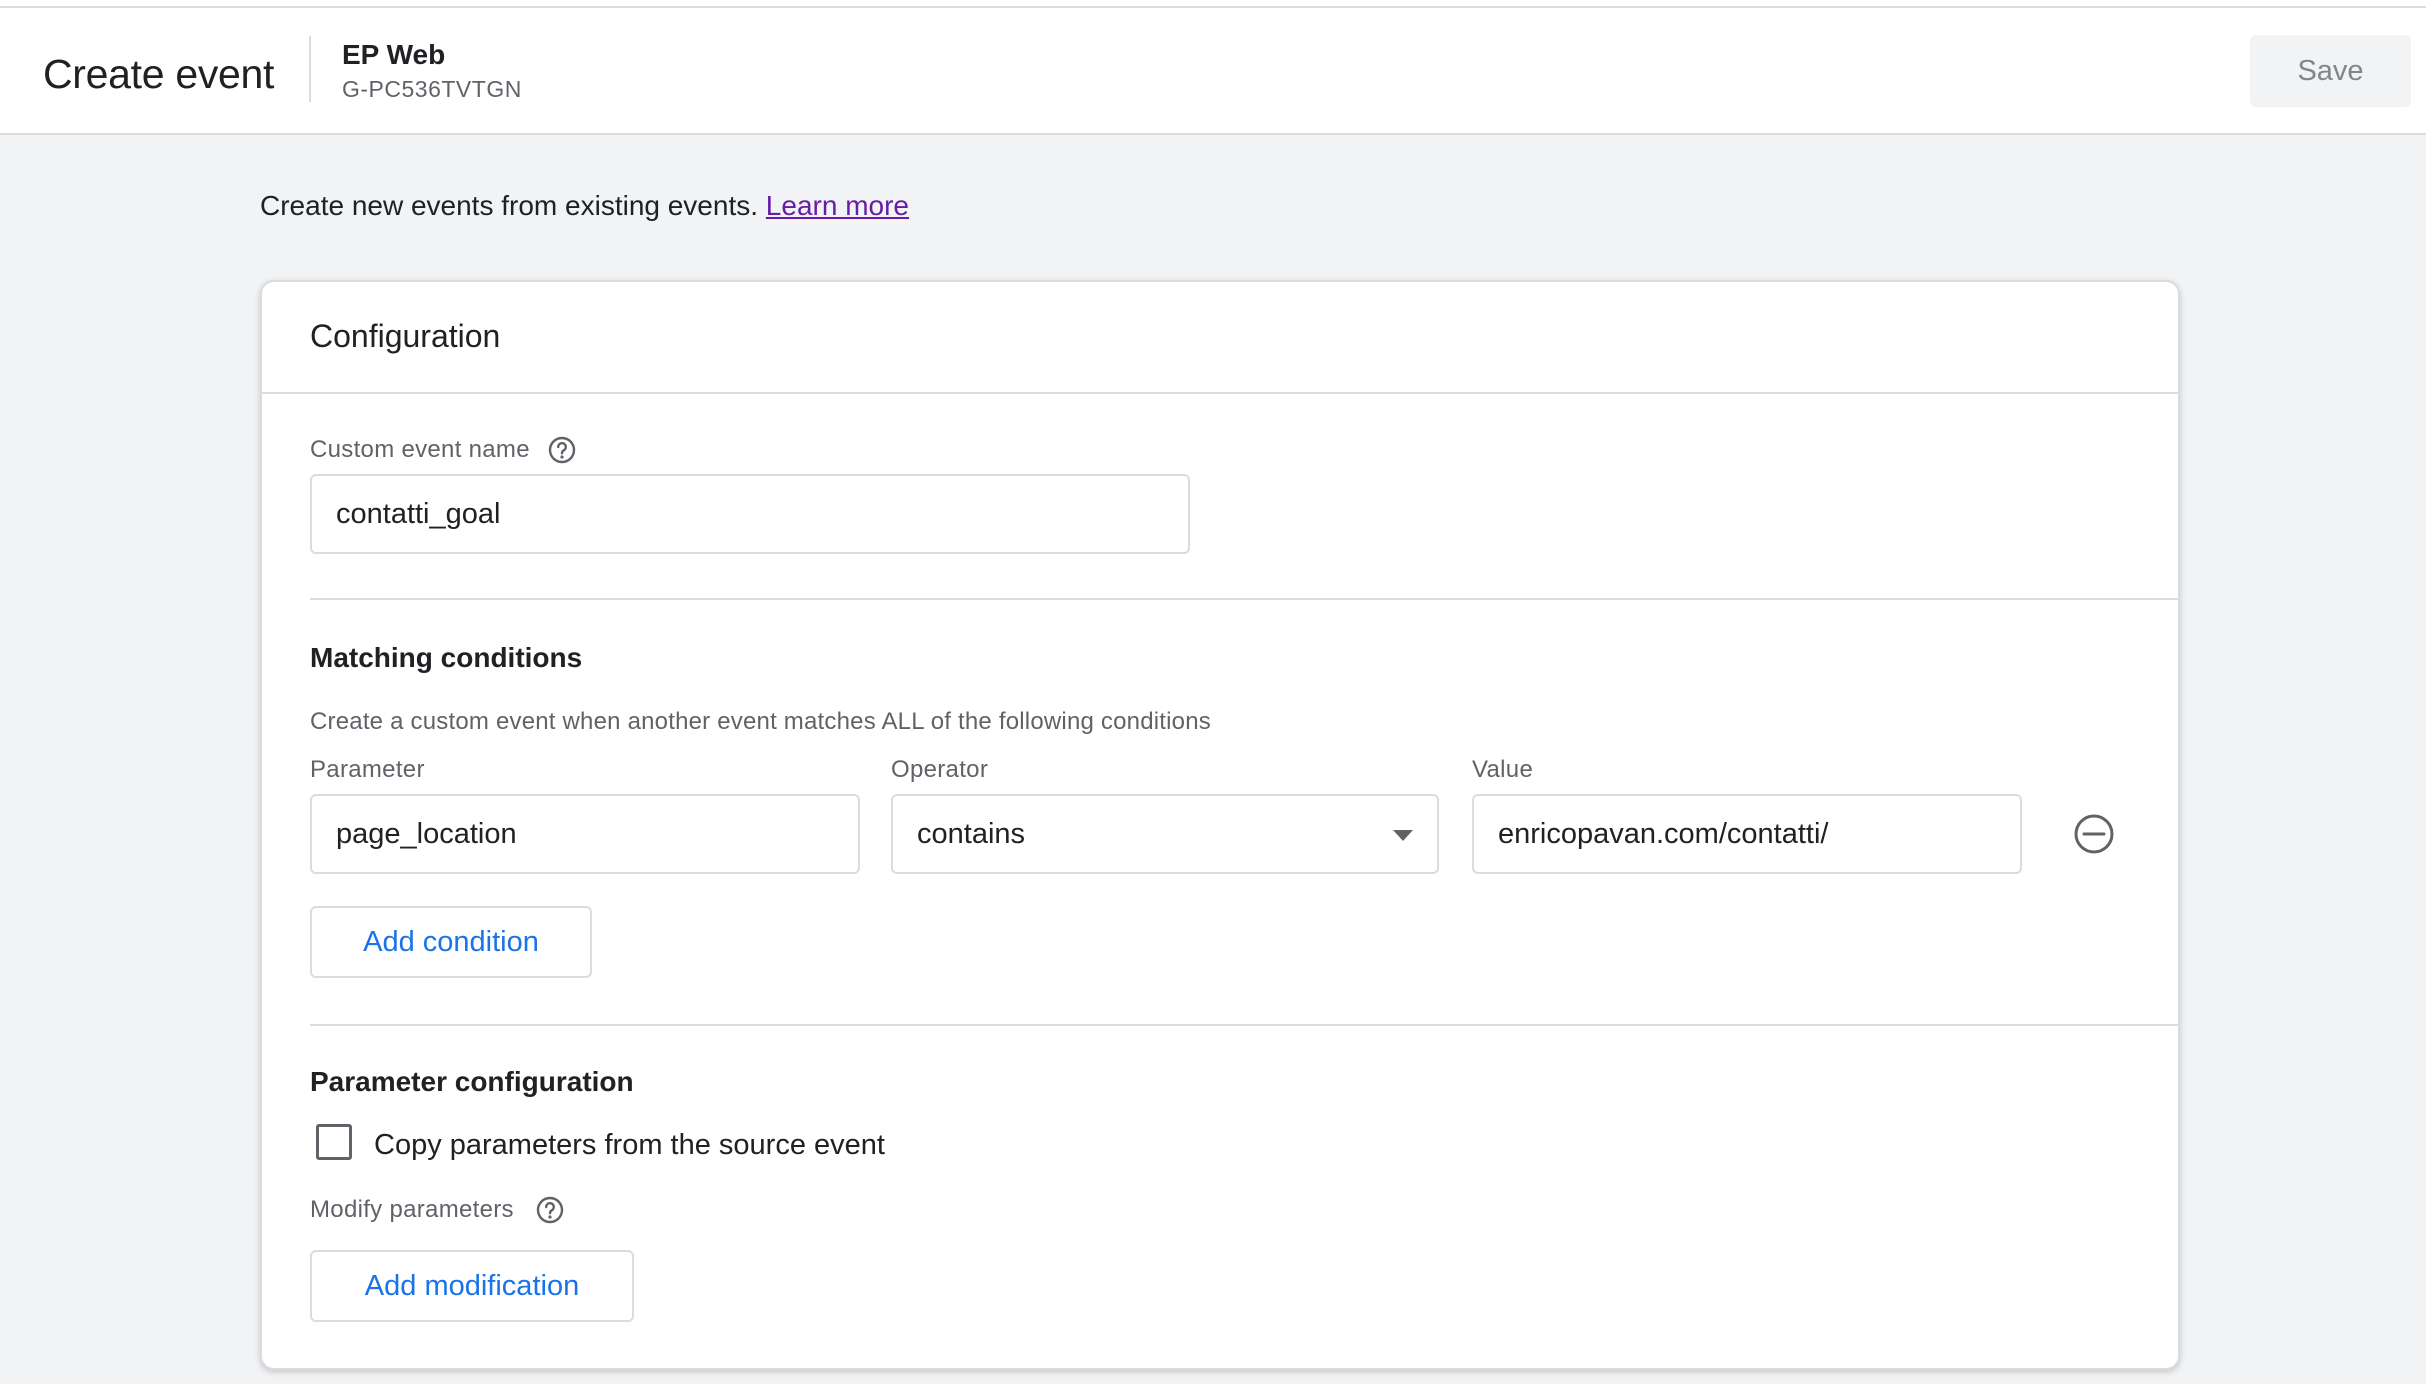  Describe the element at coordinates (367, 769) in the screenshot. I see `parameter-label: Parameter` at that location.